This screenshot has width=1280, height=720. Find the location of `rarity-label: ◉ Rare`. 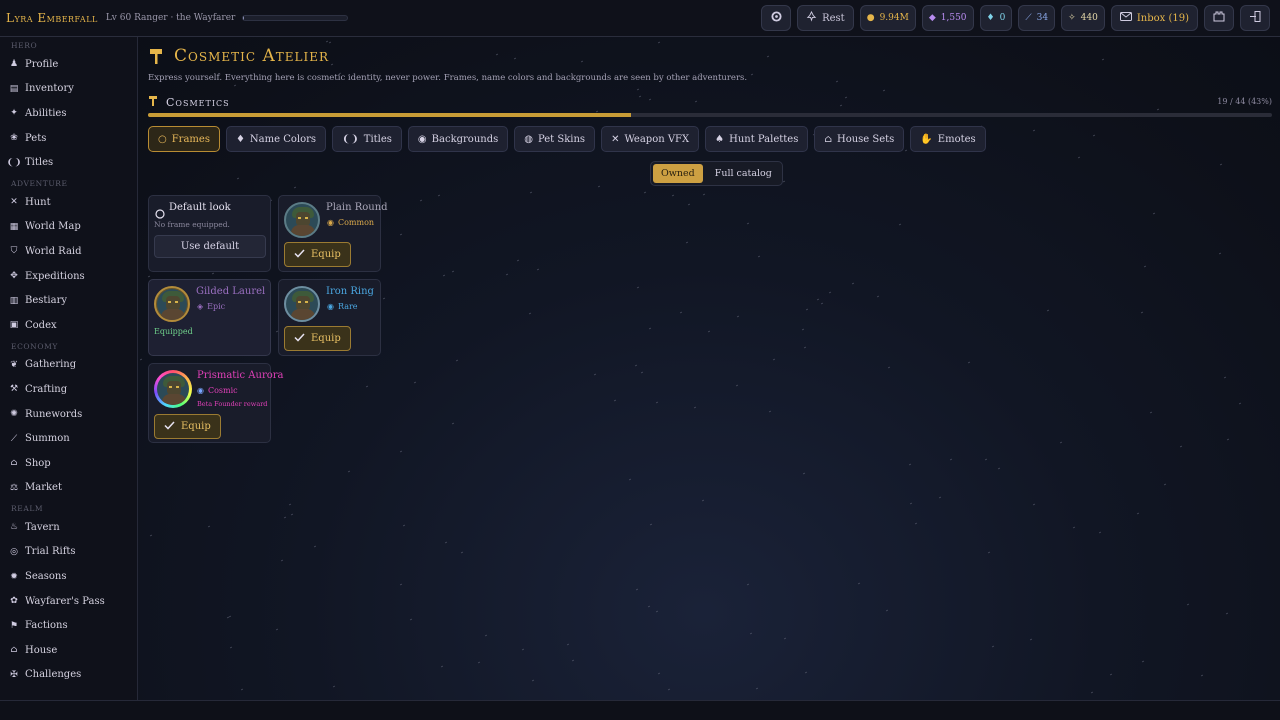

rarity-label: ◉ Rare is located at coordinates (342, 306).